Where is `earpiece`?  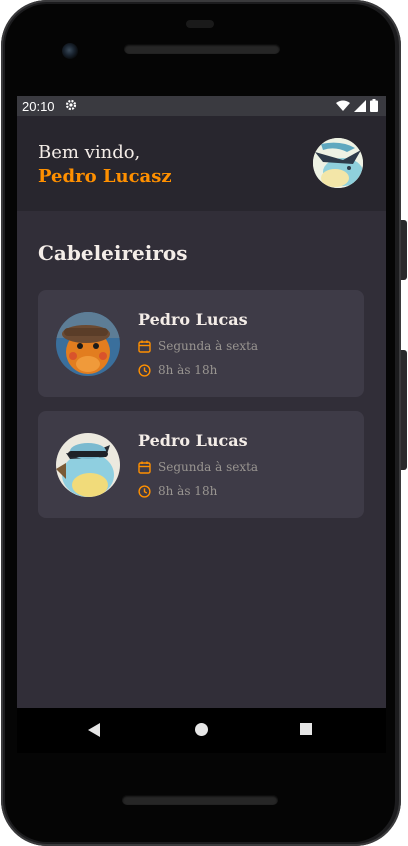 earpiece is located at coordinates (200, 24).